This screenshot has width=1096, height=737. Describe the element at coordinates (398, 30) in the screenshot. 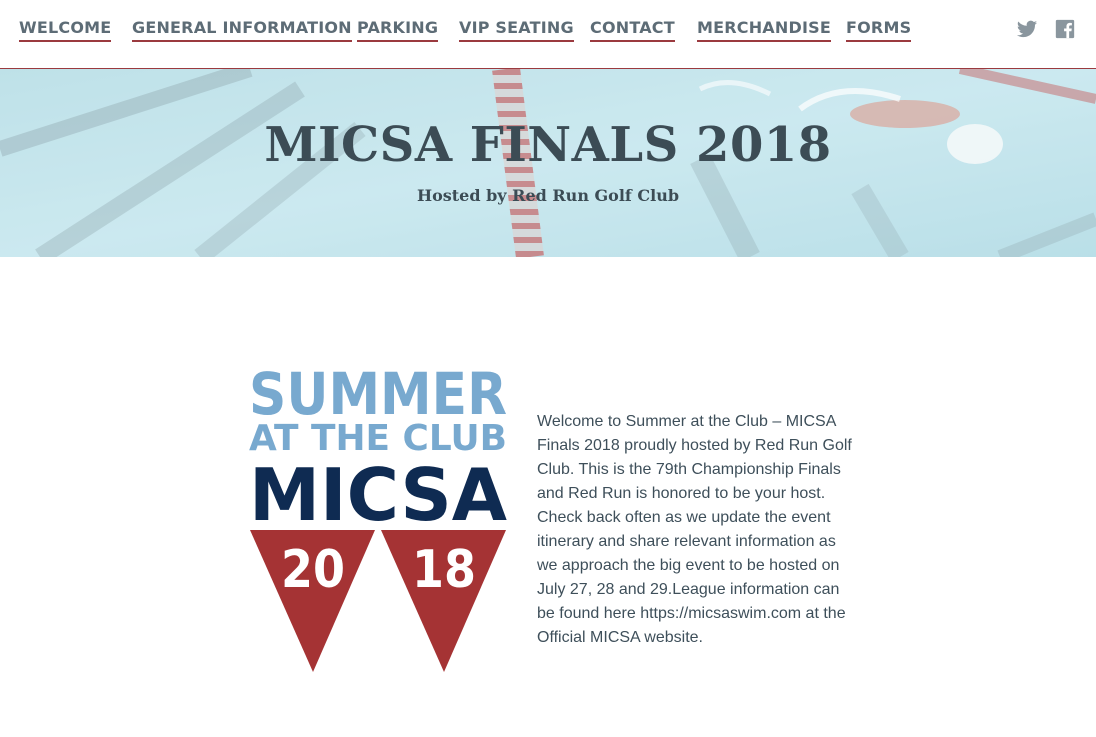

I see `nav-parking: PARKING` at that location.